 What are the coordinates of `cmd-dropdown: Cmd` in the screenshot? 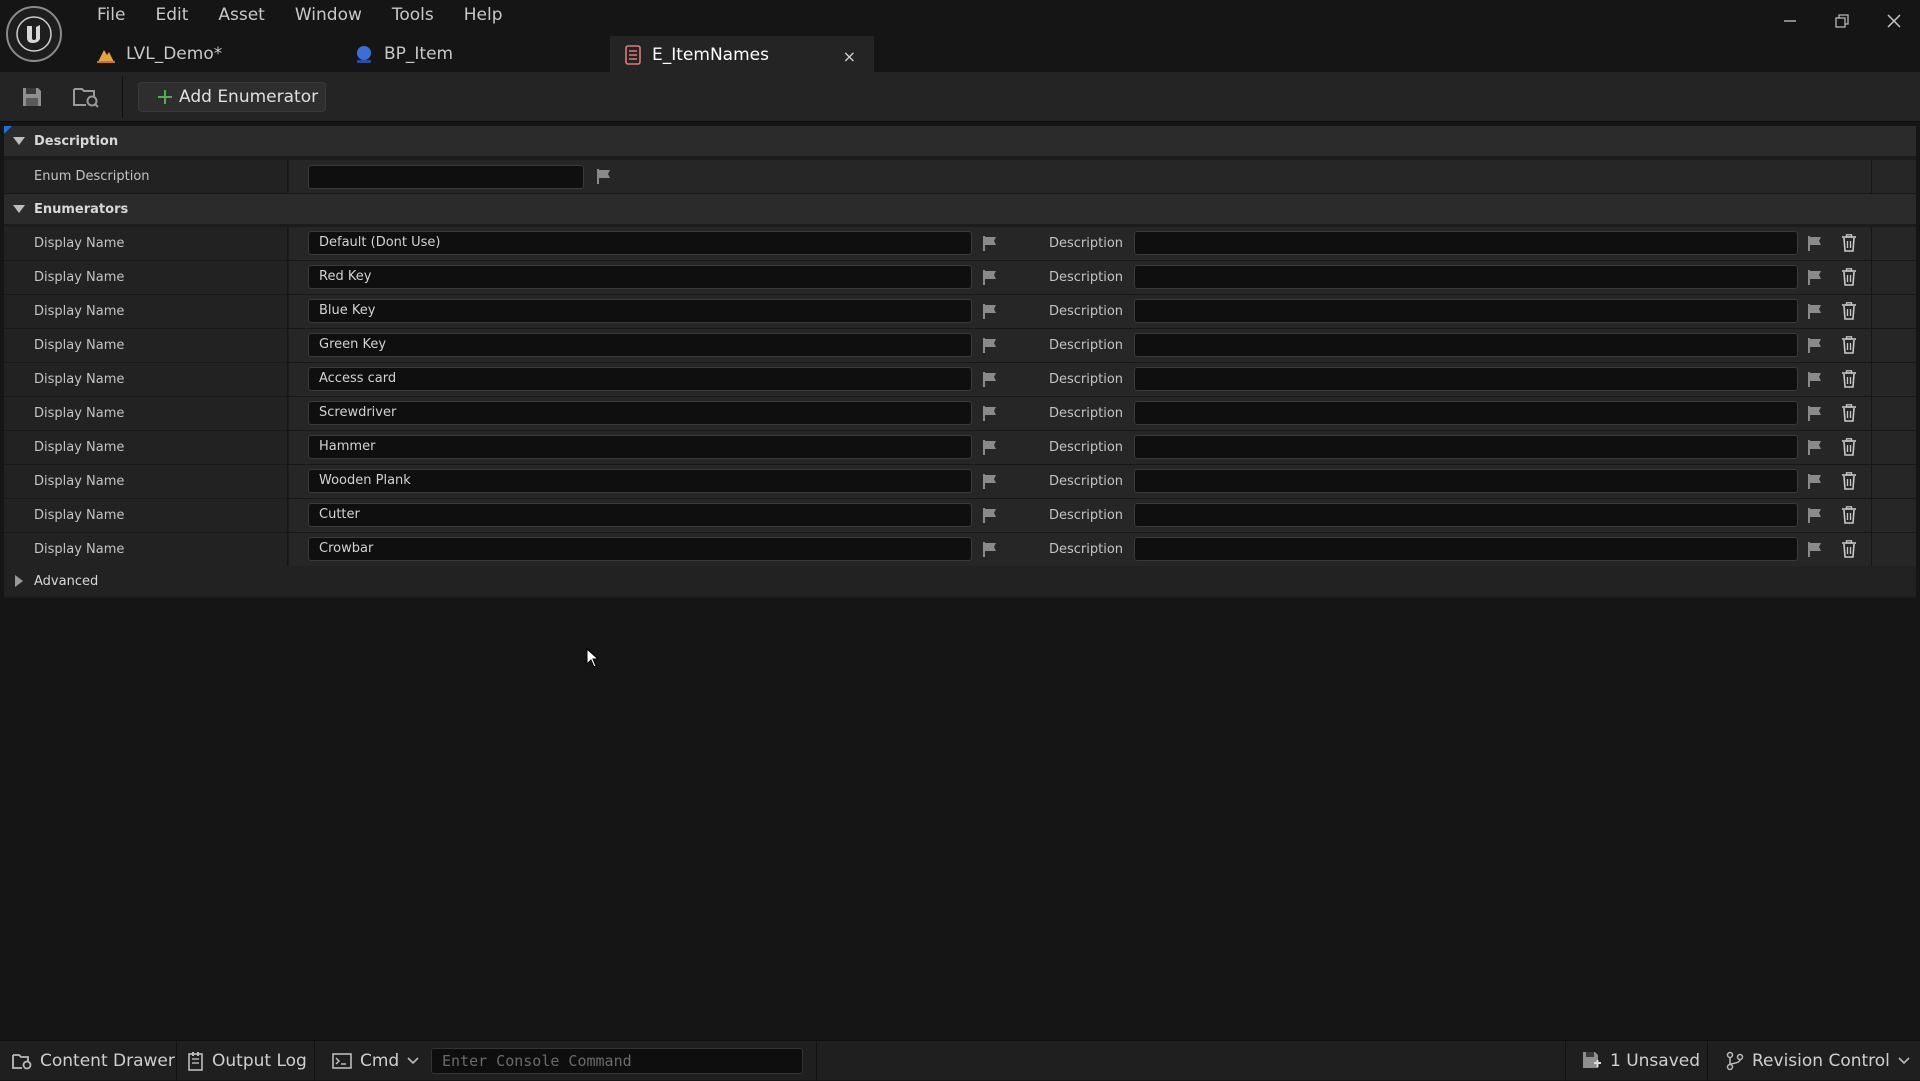 It's located at (375, 1061).